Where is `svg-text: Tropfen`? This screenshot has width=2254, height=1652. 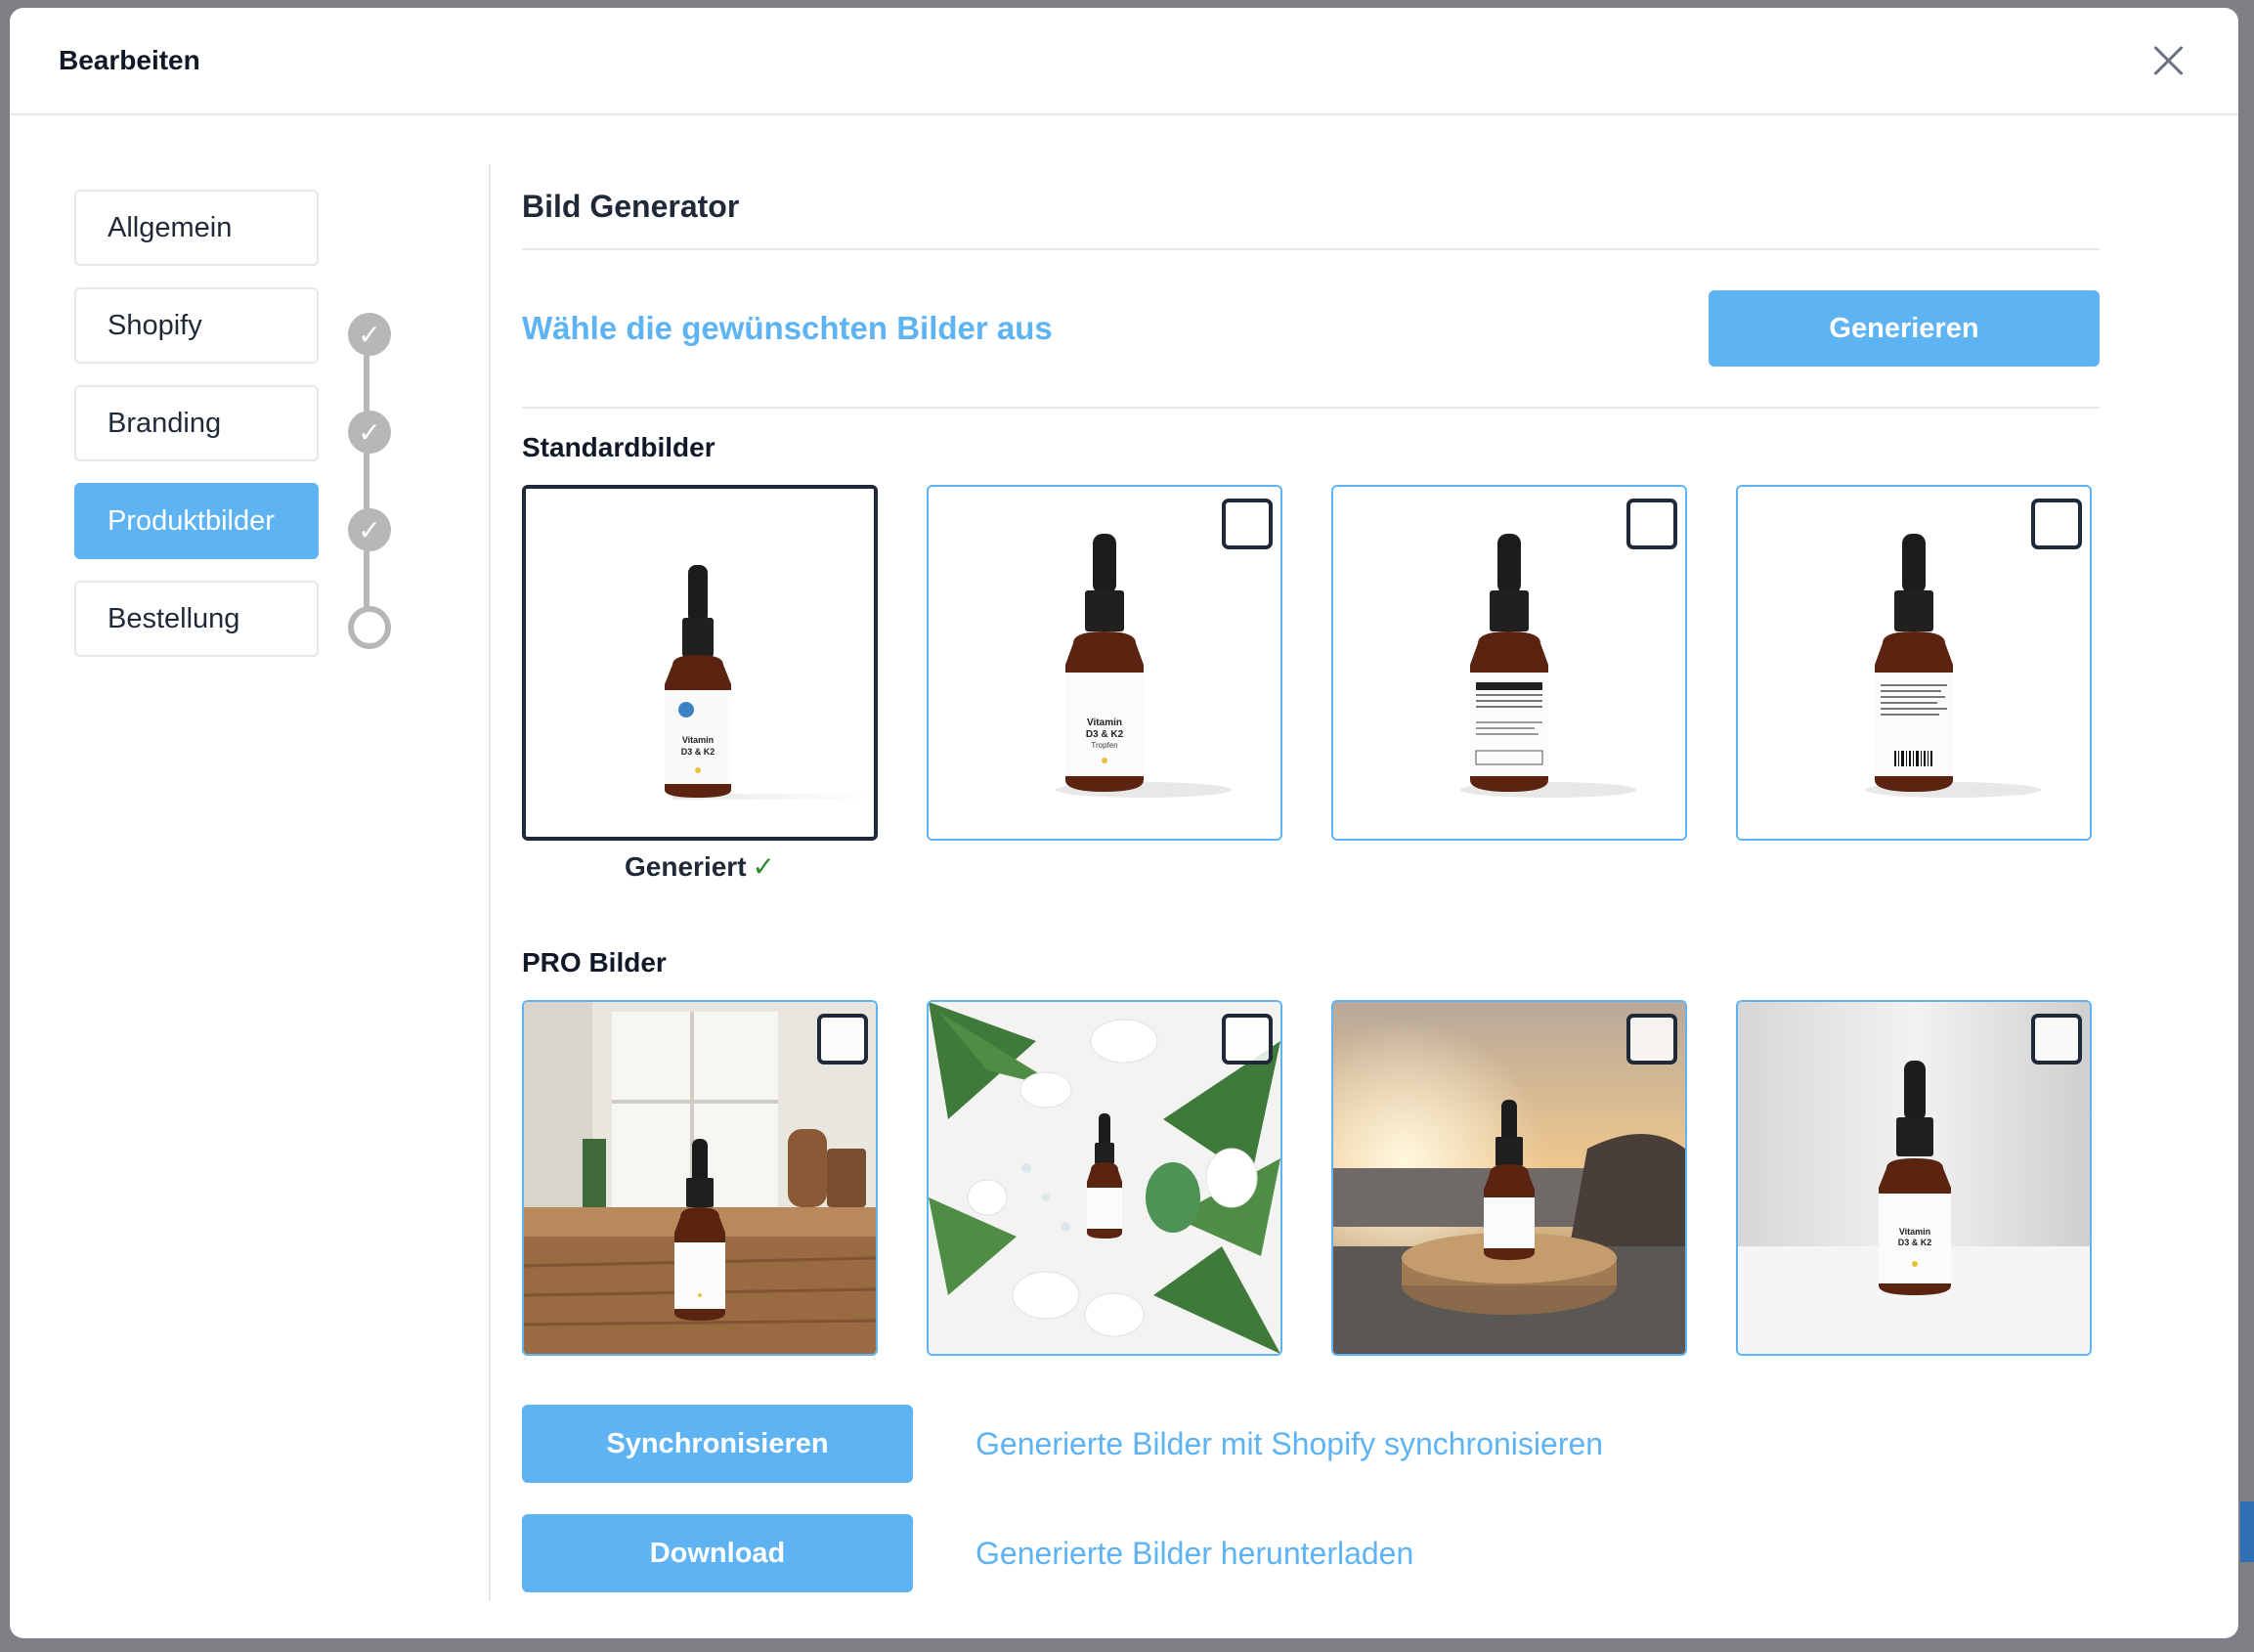
svg-text: Tropfen is located at coordinates (1104, 745).